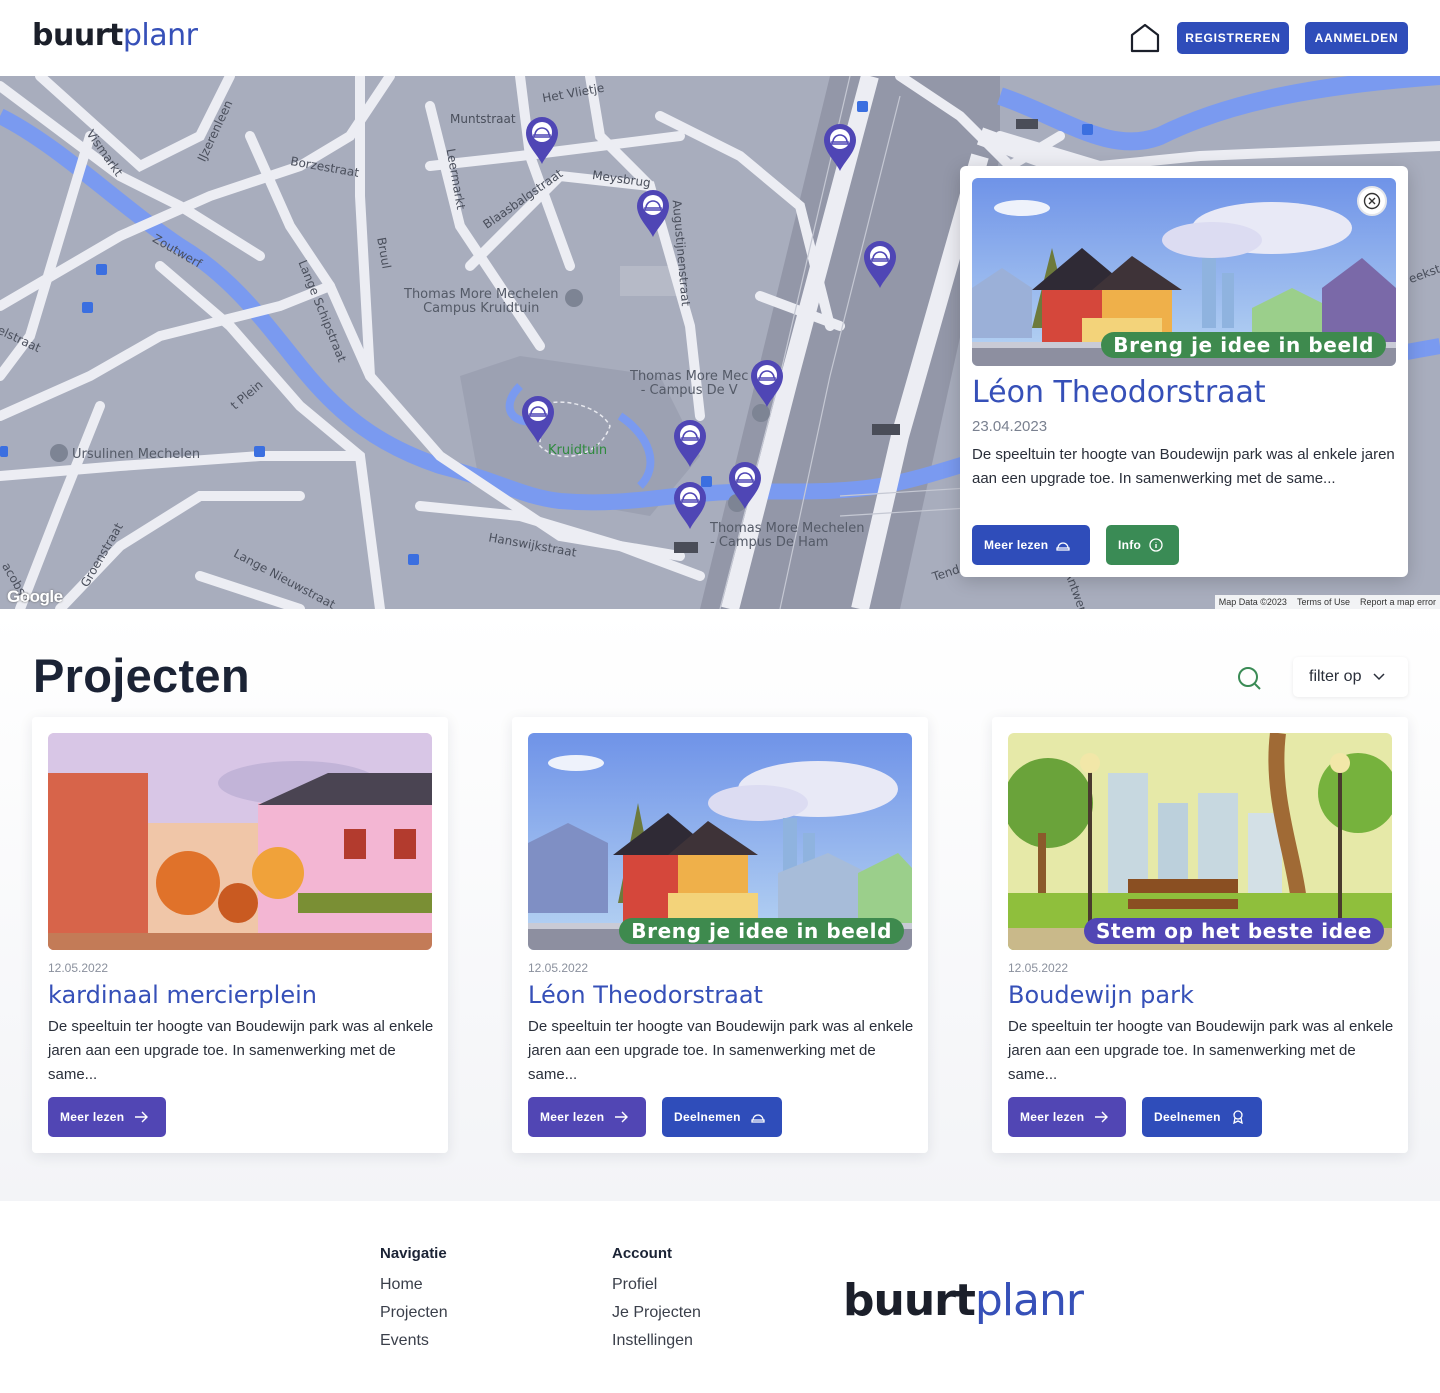 This screenshot has height=1393, width=1440. What do you see at coordinates (656, 1285) in the screenshot?
I see `footer-link-profile: Profiel` at bounding box center [656, 1285].